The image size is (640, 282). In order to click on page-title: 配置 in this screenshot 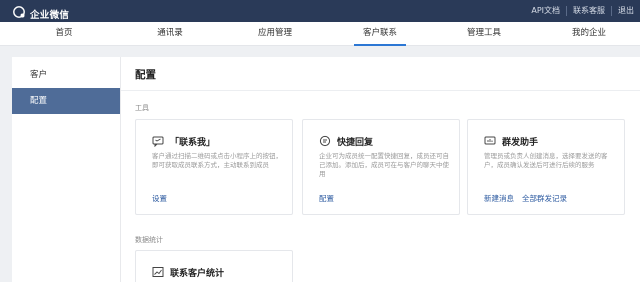, I will do `click(145, 75)`.